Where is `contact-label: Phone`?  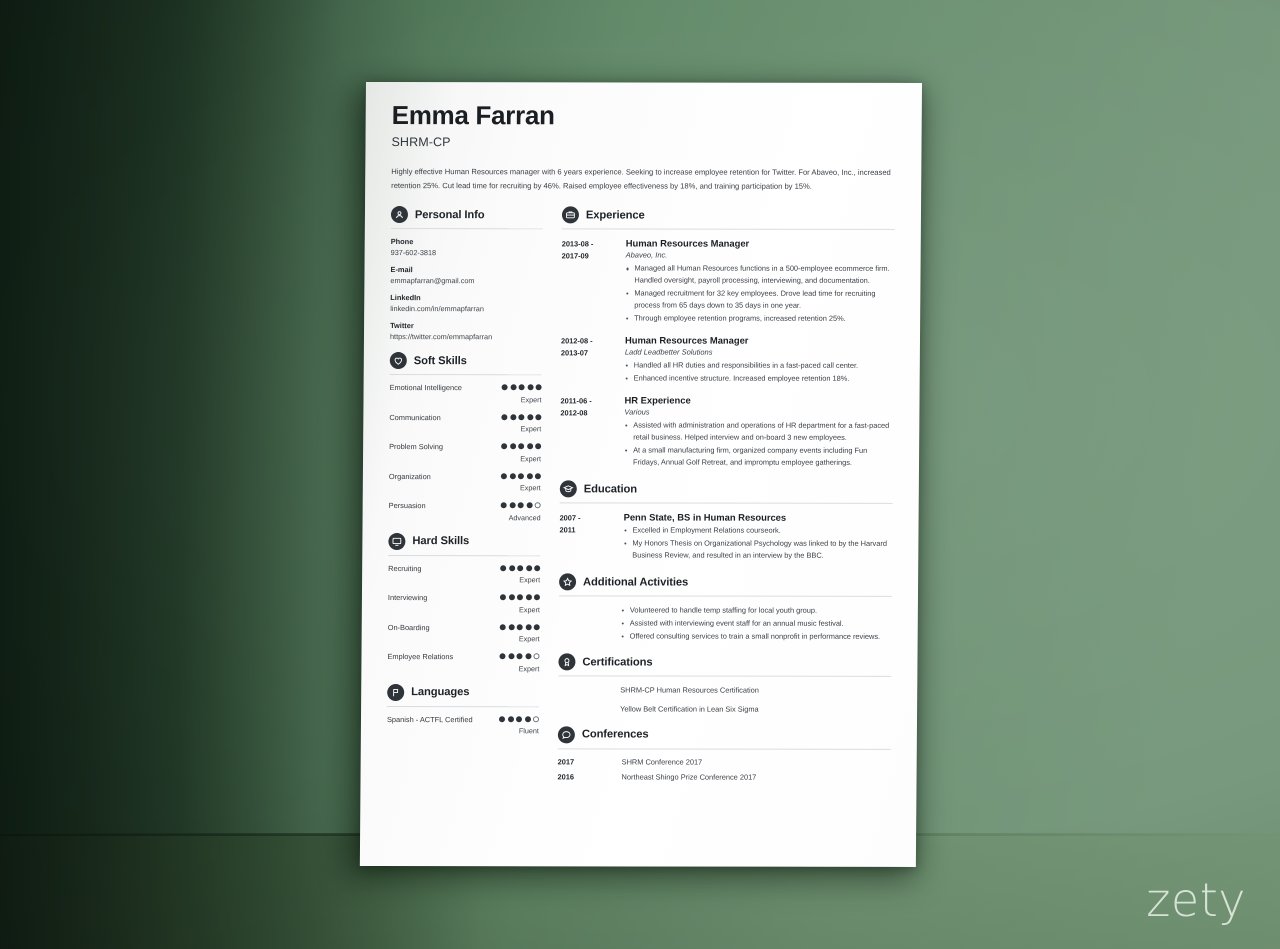
contact-label: Phone is located at coordinates (402, 242).